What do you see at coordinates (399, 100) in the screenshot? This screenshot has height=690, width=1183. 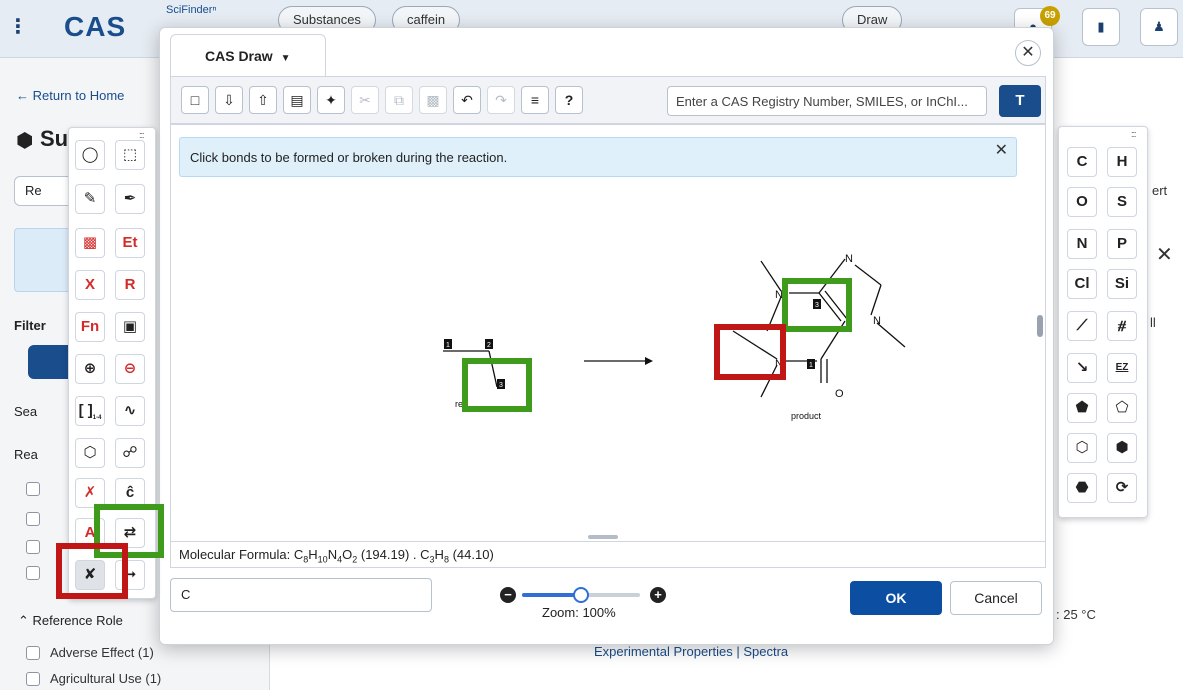 I see `copy-icon: ⧉` at bounding box center [399, 100].